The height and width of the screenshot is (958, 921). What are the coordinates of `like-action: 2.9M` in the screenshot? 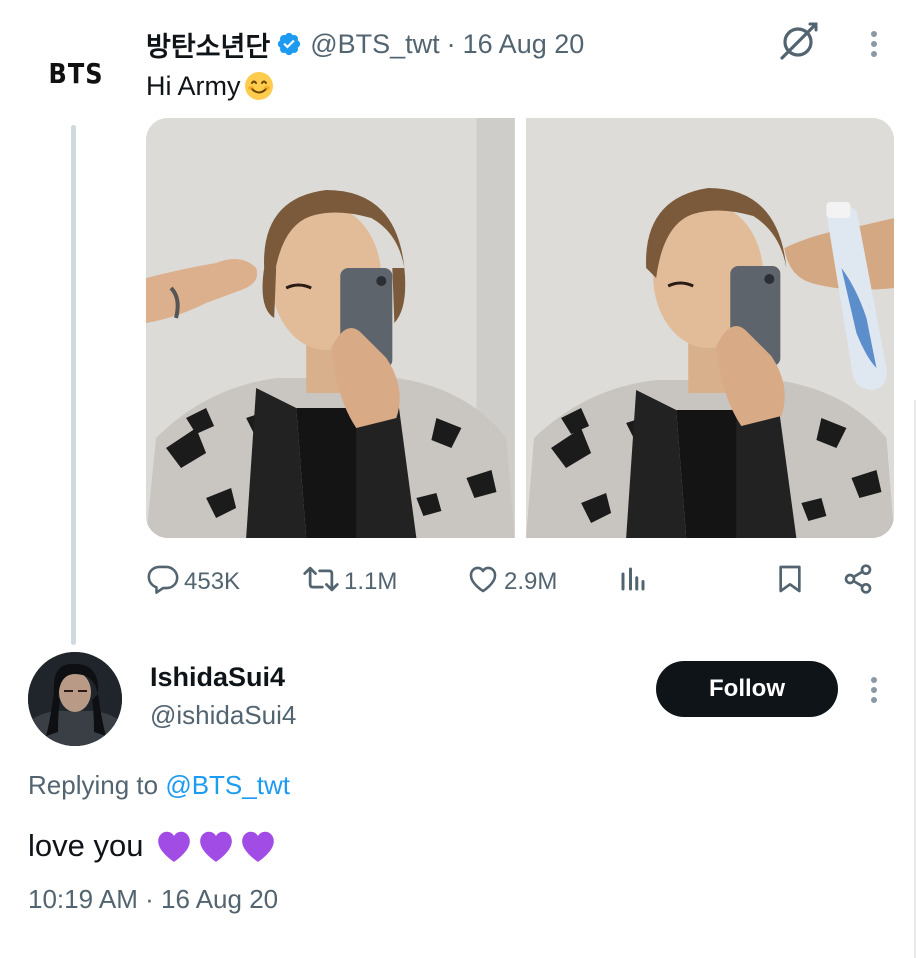 It's located at (511, 582).